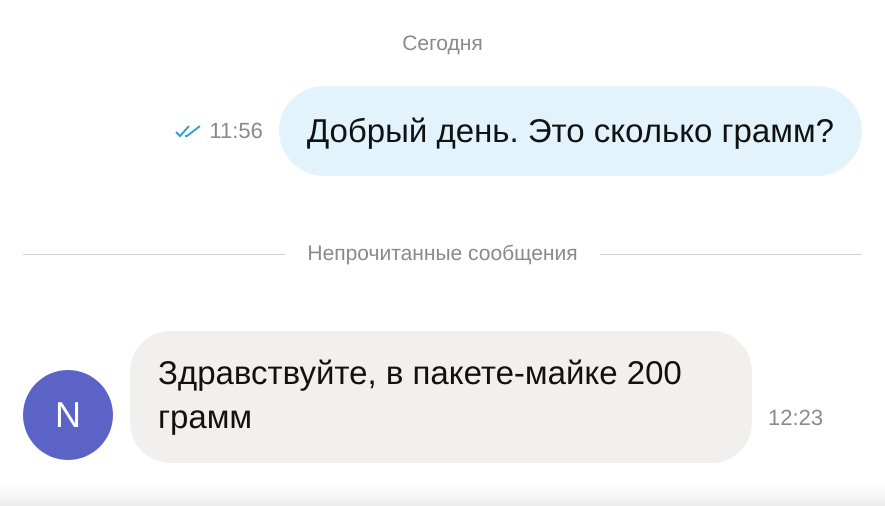 Image resolution: width=885 pixels, height=506 pixels. I want to click on unread-divider-label: Непрочитанные сообщения, so click(442, 254).